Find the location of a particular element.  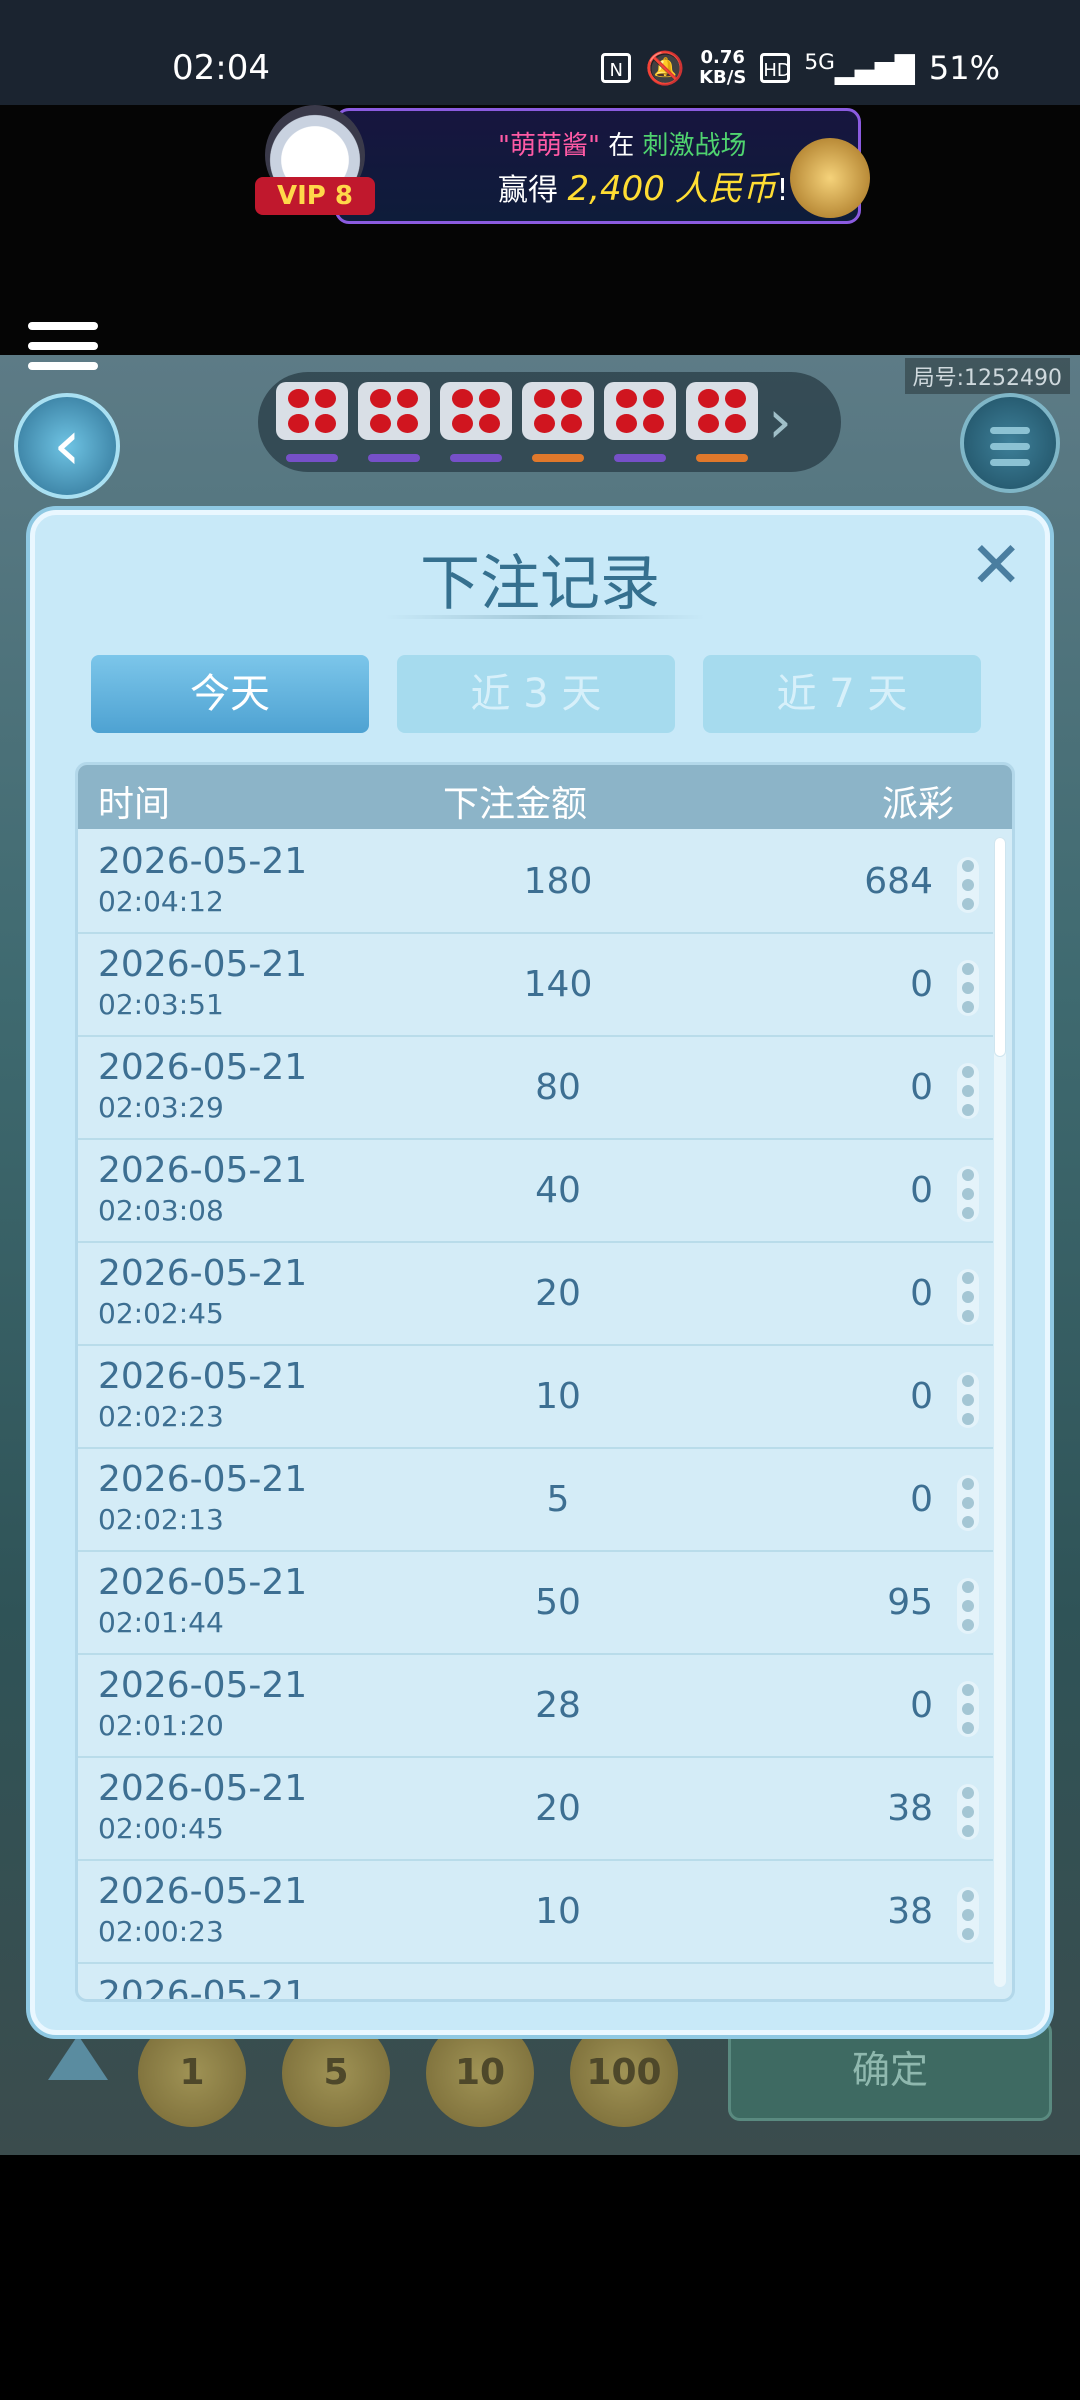

scrollbar-thumb is located at coordinates (1000, 947).